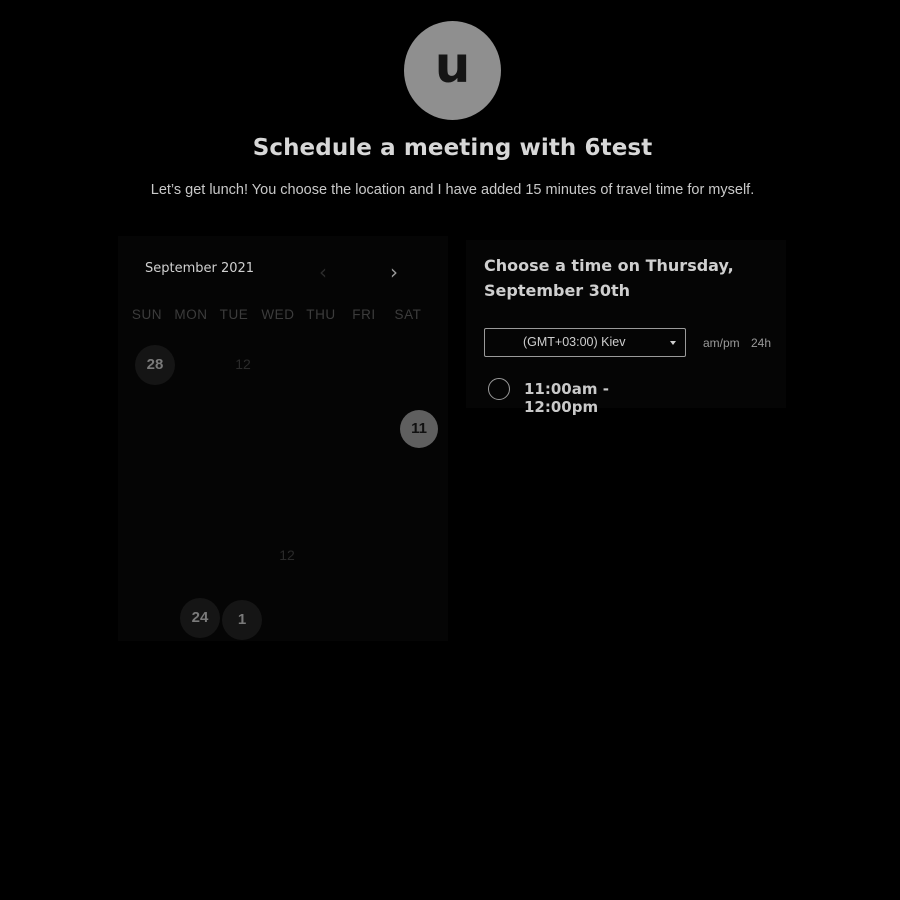  I want to click on format-ampm-toggle: am/pm, so click(721, 343).